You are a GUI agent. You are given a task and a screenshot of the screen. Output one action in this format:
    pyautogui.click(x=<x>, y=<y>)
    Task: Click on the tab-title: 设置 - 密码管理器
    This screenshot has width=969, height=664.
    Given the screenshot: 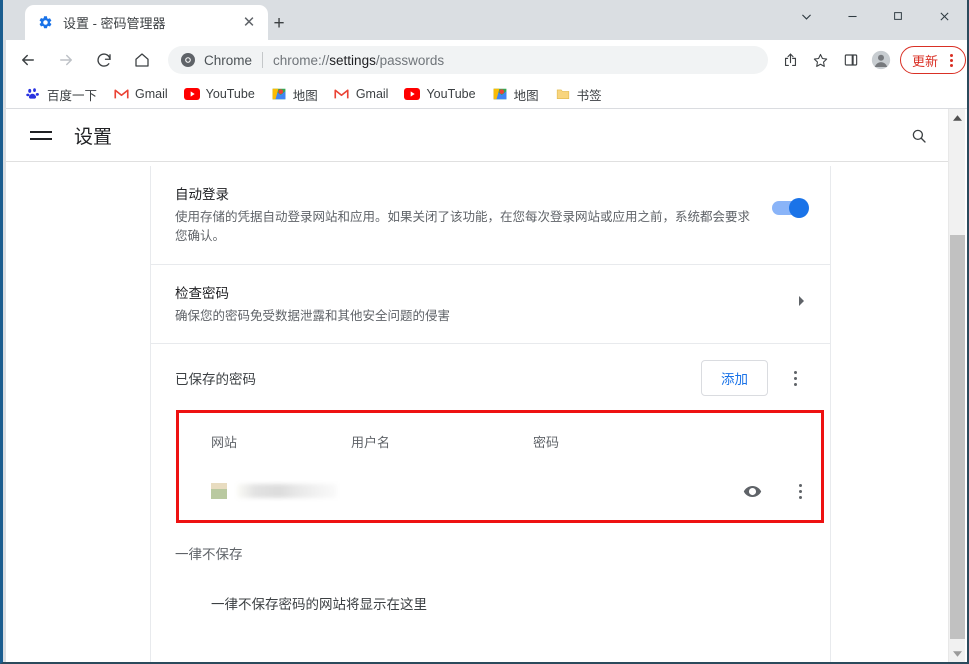 What is the action you would take?
    pyautogui.click(x=114, y=23)
    